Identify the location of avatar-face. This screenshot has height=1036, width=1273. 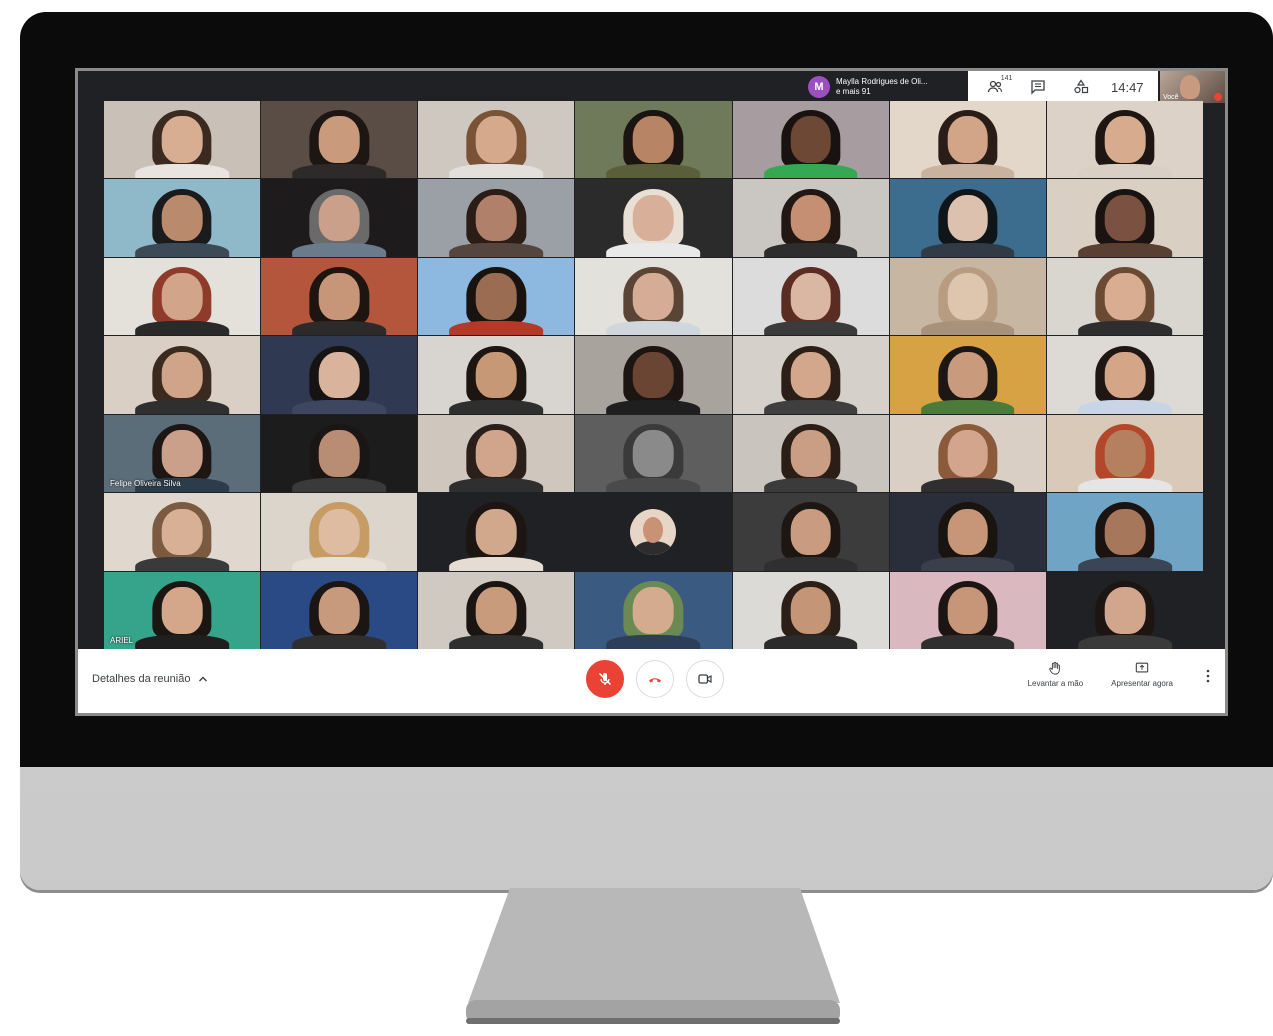
(653, 529).